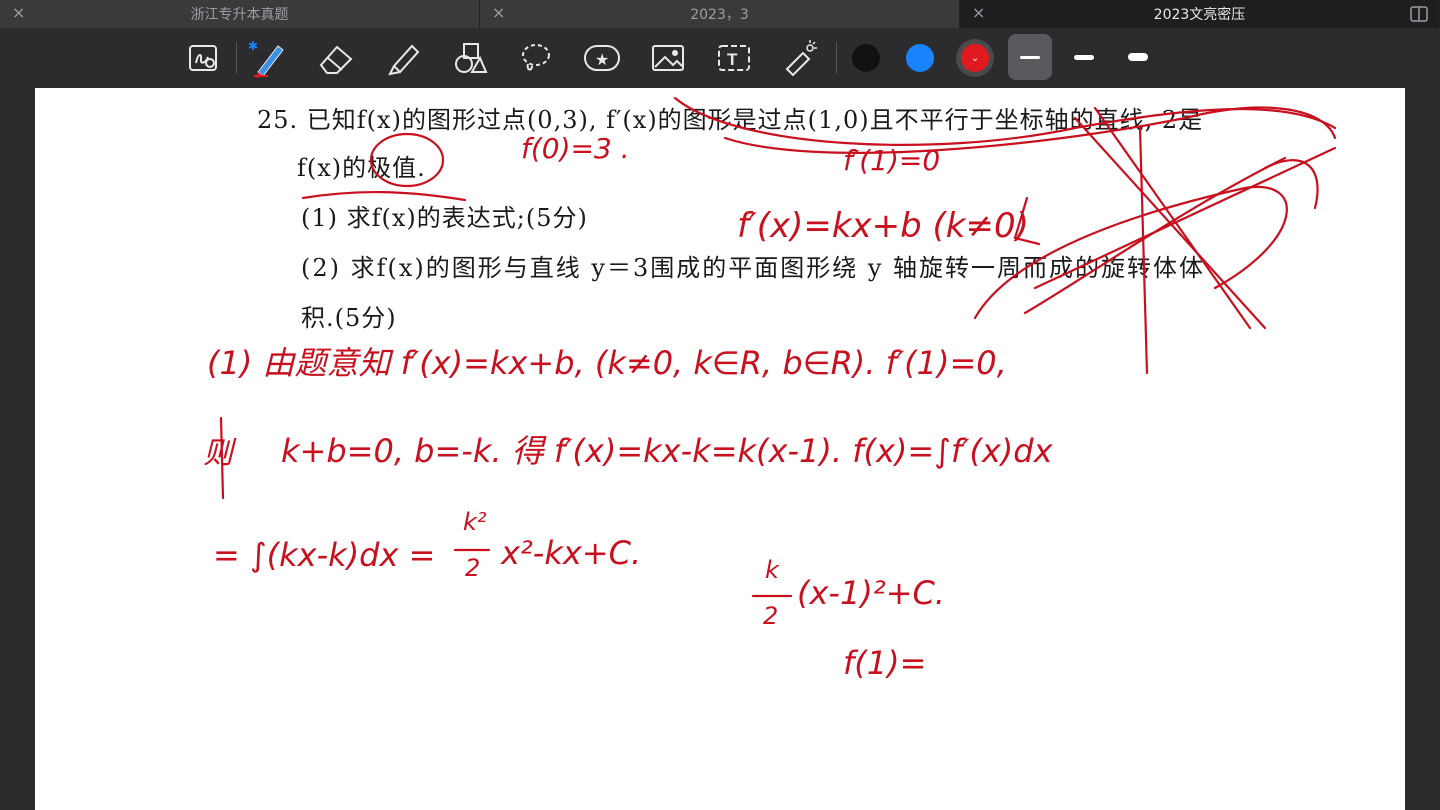 This screenshot has height=810, width=1440. Describe the element at coordinates (204, 58) in the screenshot. I see `lasso-zoom-icon` at that location.